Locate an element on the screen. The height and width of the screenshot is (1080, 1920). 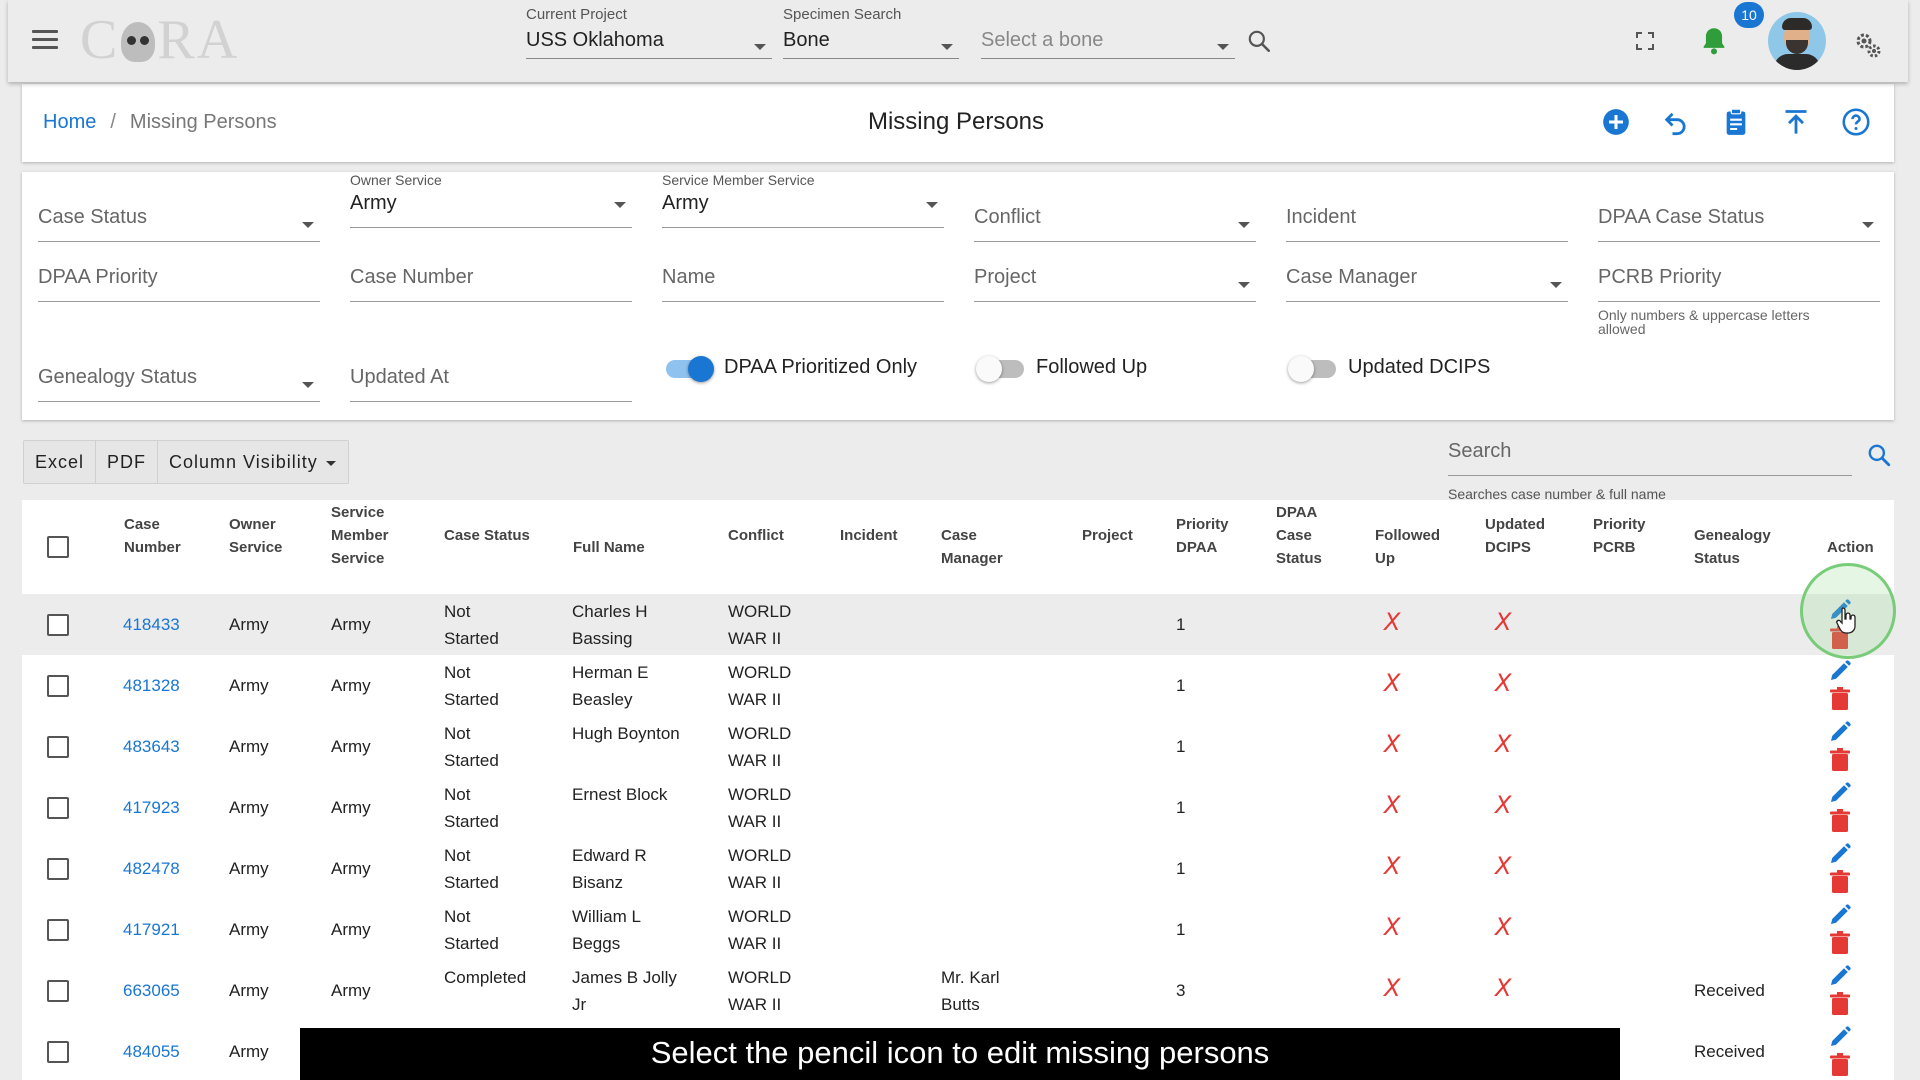
header-conflict: Conflict is located at coordinates (756, 535).